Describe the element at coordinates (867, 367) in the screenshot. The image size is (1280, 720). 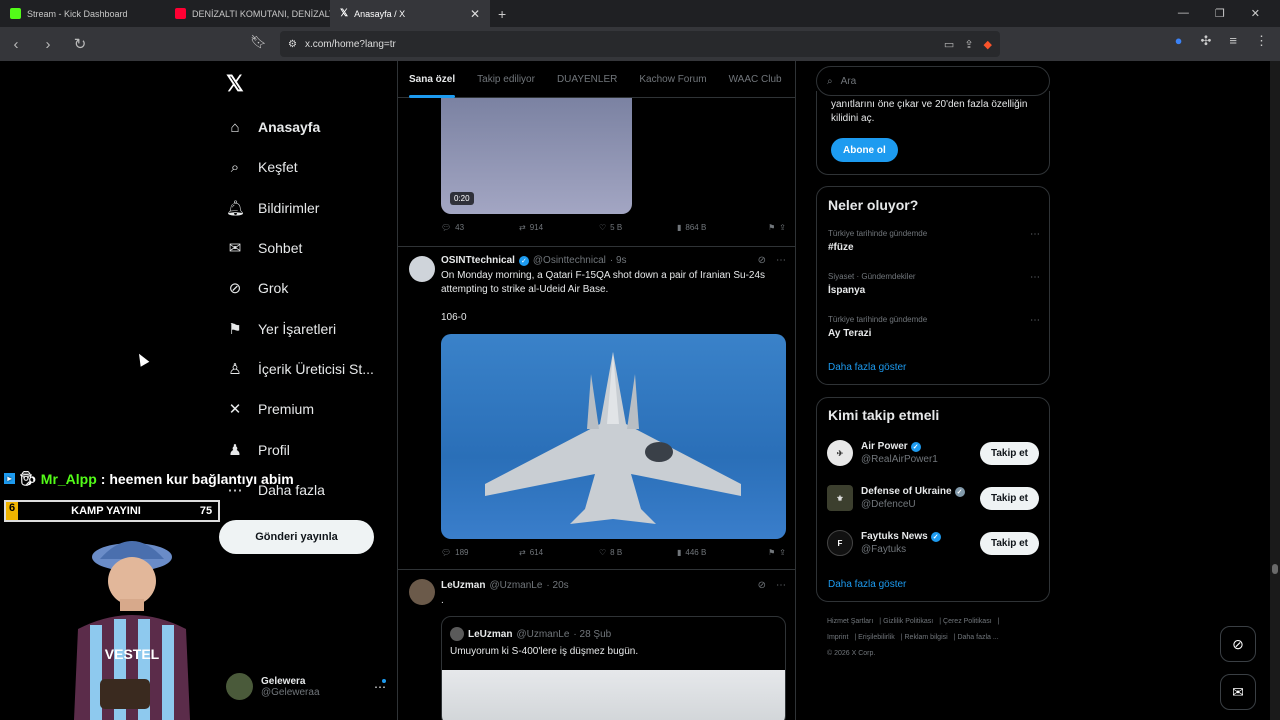
I see `show-more-trends-link: Daha fazla göster` at that location.